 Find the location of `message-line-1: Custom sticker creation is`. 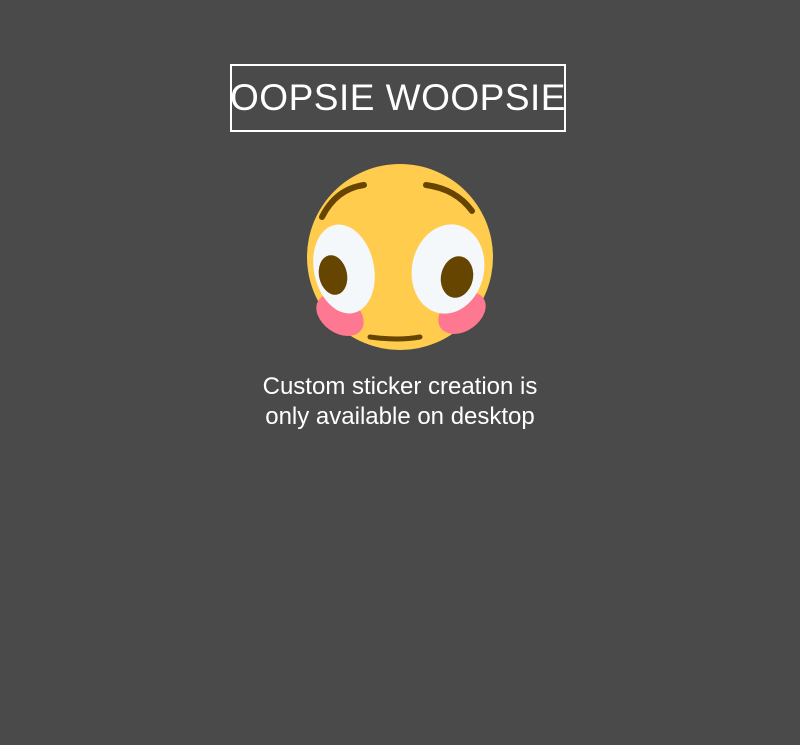

message-line-1: Custom sticker creation is is located at coordinates (400, 386).